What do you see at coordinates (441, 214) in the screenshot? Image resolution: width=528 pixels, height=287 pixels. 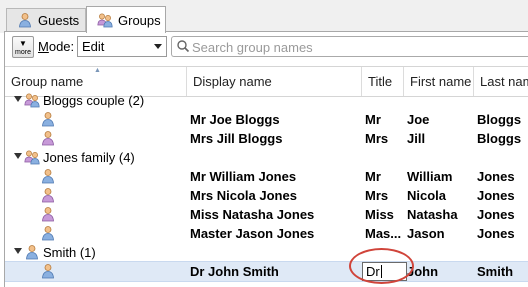 I see `first-name-cell: Natasha` at bounding box center [441, 214].